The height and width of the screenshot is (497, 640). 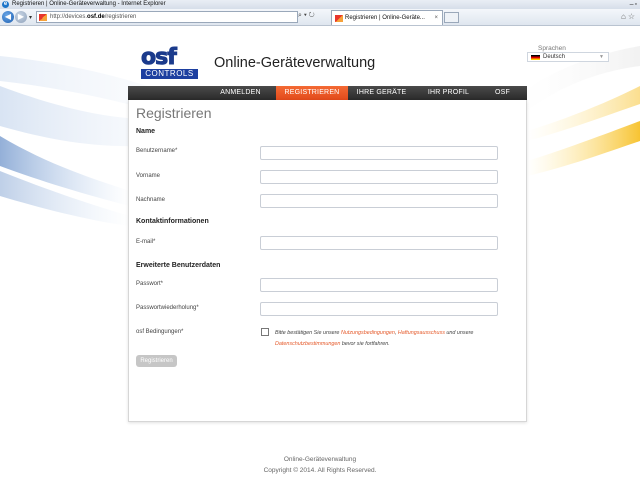 I want to click on username-input, so click(x=379, y=153).